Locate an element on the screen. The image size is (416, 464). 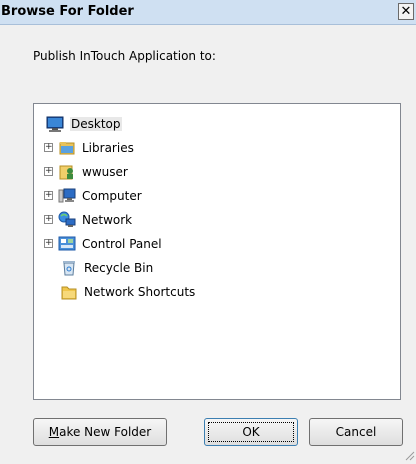
tree-item-network: + Network is located at coordinates (134, 220).